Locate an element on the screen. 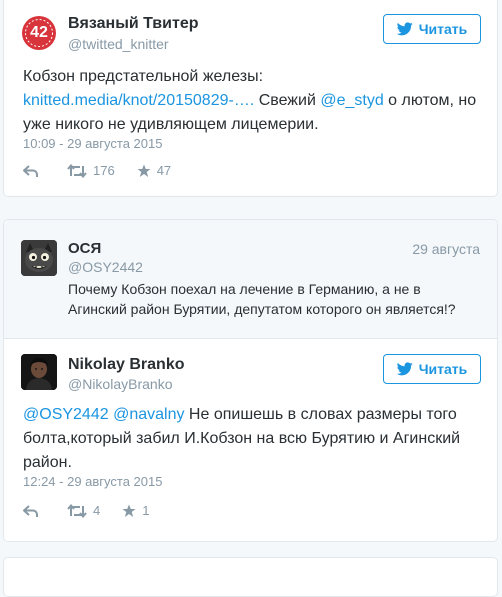 This screenshot has width=502, height=597. quoted-author-name: ОСЯ is located at coordinates (84, 248).